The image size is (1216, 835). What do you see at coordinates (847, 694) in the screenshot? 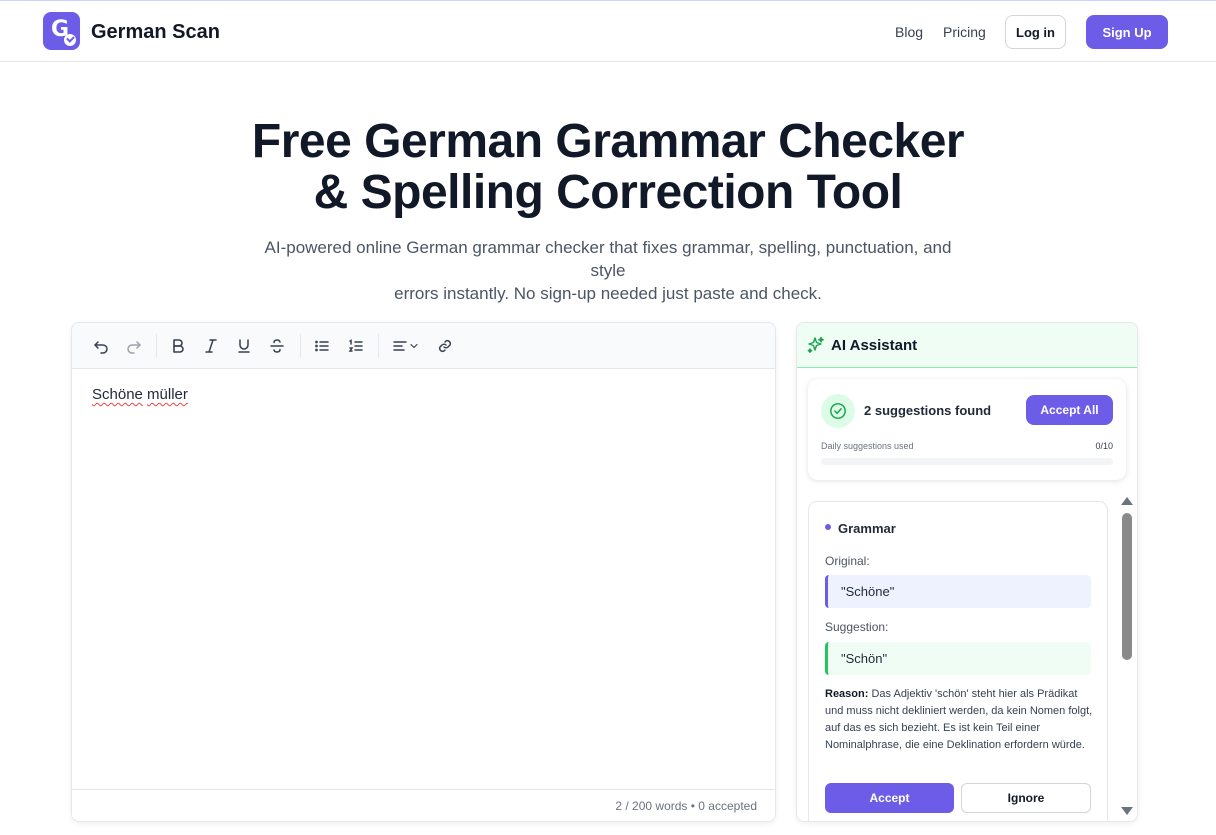
I see `reason-label: Reason:` at bounding box center [847, 694].